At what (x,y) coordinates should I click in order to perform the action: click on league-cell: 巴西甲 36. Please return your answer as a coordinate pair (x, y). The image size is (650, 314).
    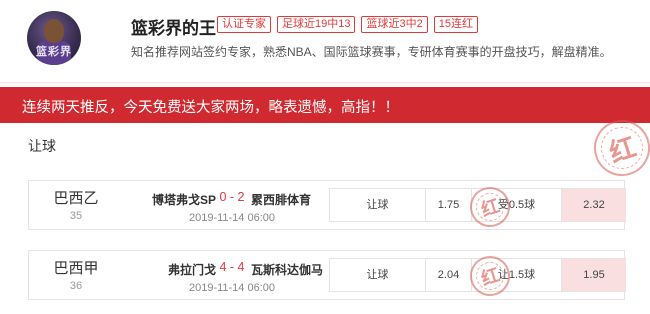
    Looking at the image, I should click on (76, 275).